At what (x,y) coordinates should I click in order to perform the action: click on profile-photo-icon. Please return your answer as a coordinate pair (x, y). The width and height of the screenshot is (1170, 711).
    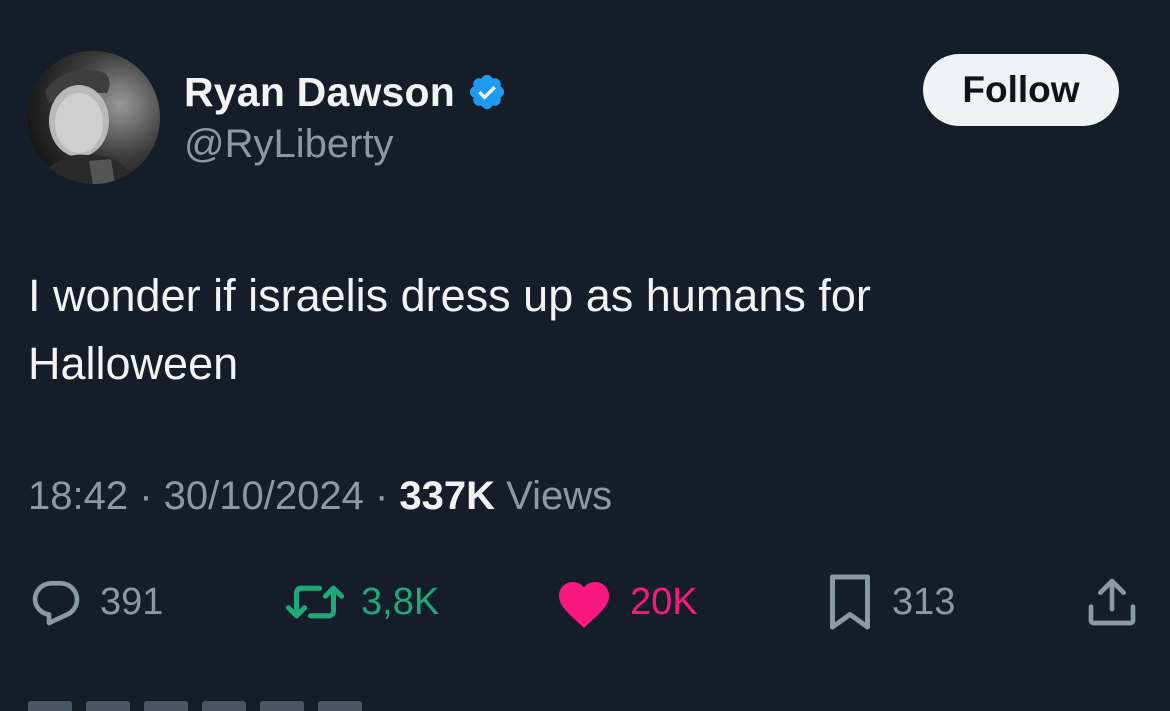
    Looking at the image, I should click on (93, 117).